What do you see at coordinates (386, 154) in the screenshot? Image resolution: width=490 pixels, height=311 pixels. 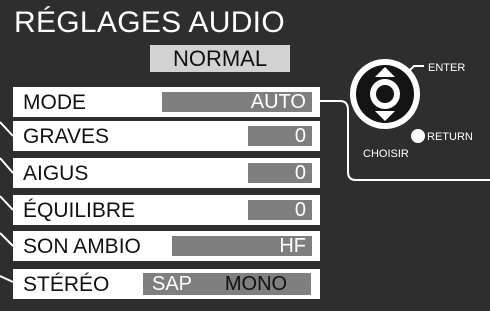 I see `choose-label: CHOISIR` at bounding box center [386, 154].